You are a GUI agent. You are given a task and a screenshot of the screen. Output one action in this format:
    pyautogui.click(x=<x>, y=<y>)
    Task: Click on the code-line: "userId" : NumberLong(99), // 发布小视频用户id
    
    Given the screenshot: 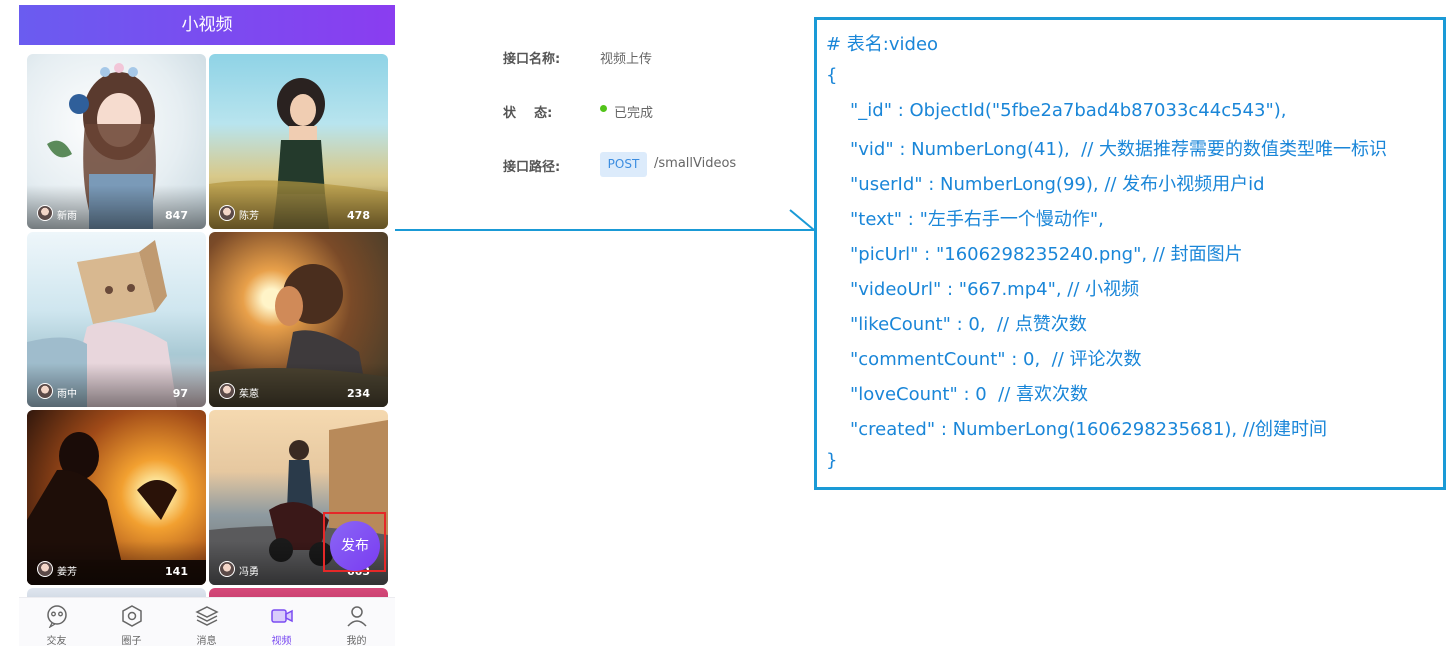 What is the action you would take?
    pyautogui.click(x=1057, y=184)
    